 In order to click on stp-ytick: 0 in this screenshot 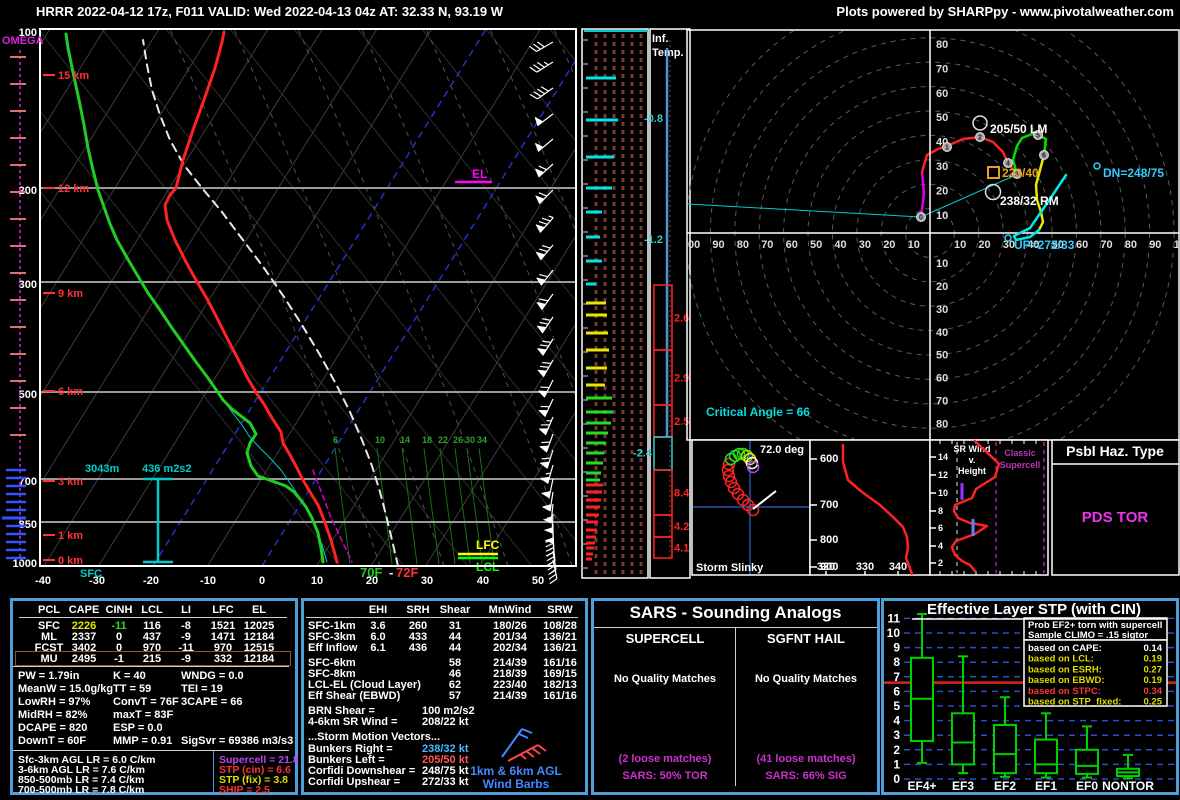, I will do `click(896, 779)`.